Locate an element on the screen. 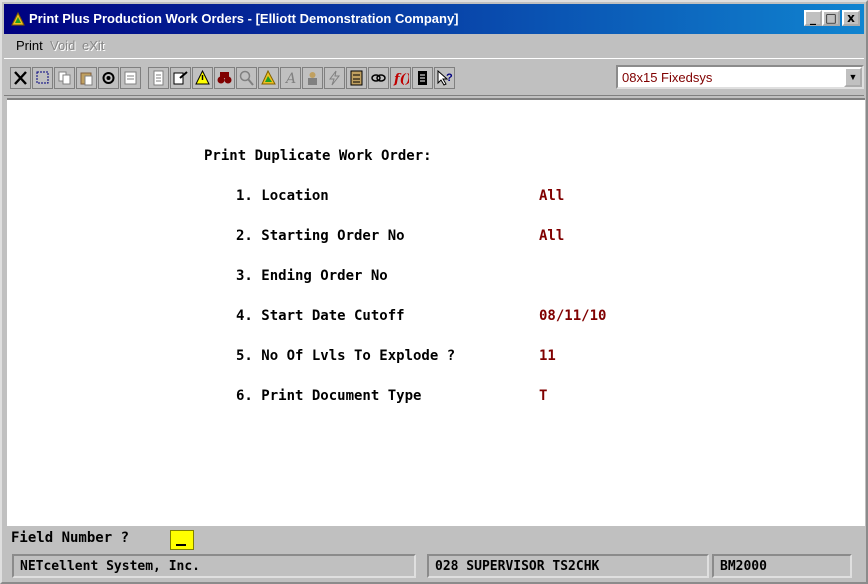  alert-icon is located at coordinates (202, 78).